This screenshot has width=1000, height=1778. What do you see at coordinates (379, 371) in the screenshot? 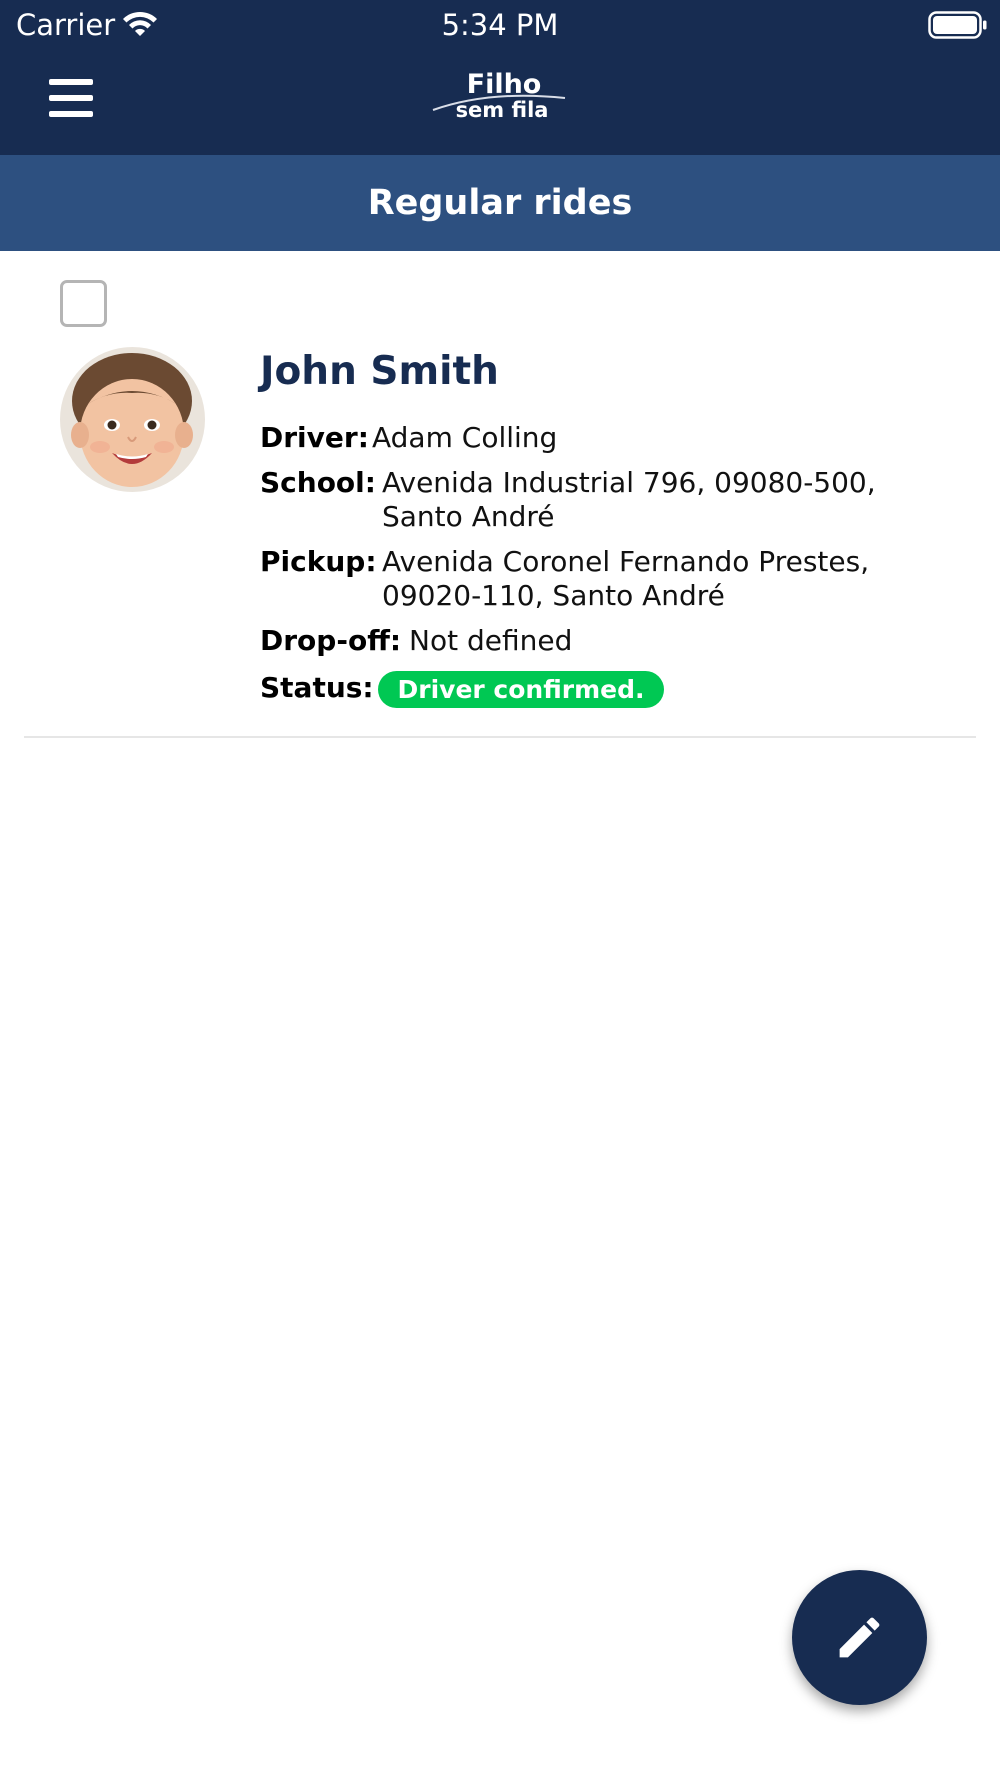
I see `child-name: John Smith` at bounding box center [379, 371].